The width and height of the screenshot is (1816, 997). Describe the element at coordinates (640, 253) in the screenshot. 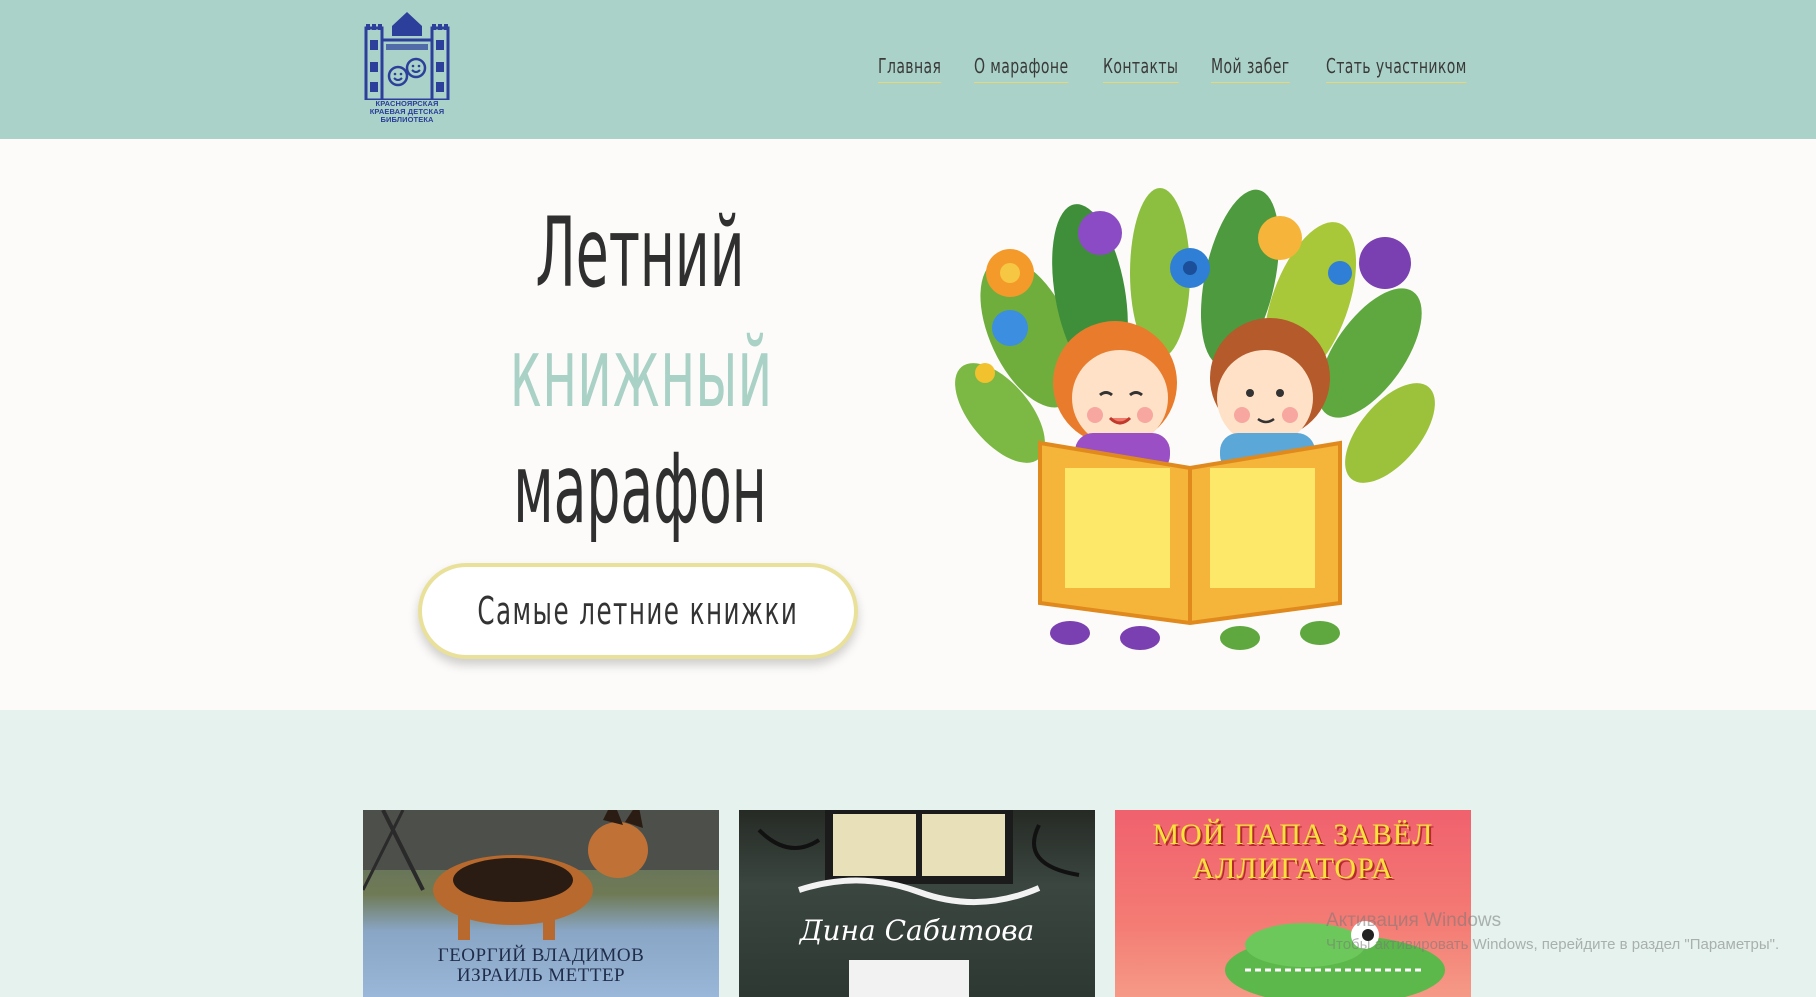

I see `hero-title-line-1: Летний` at that location.